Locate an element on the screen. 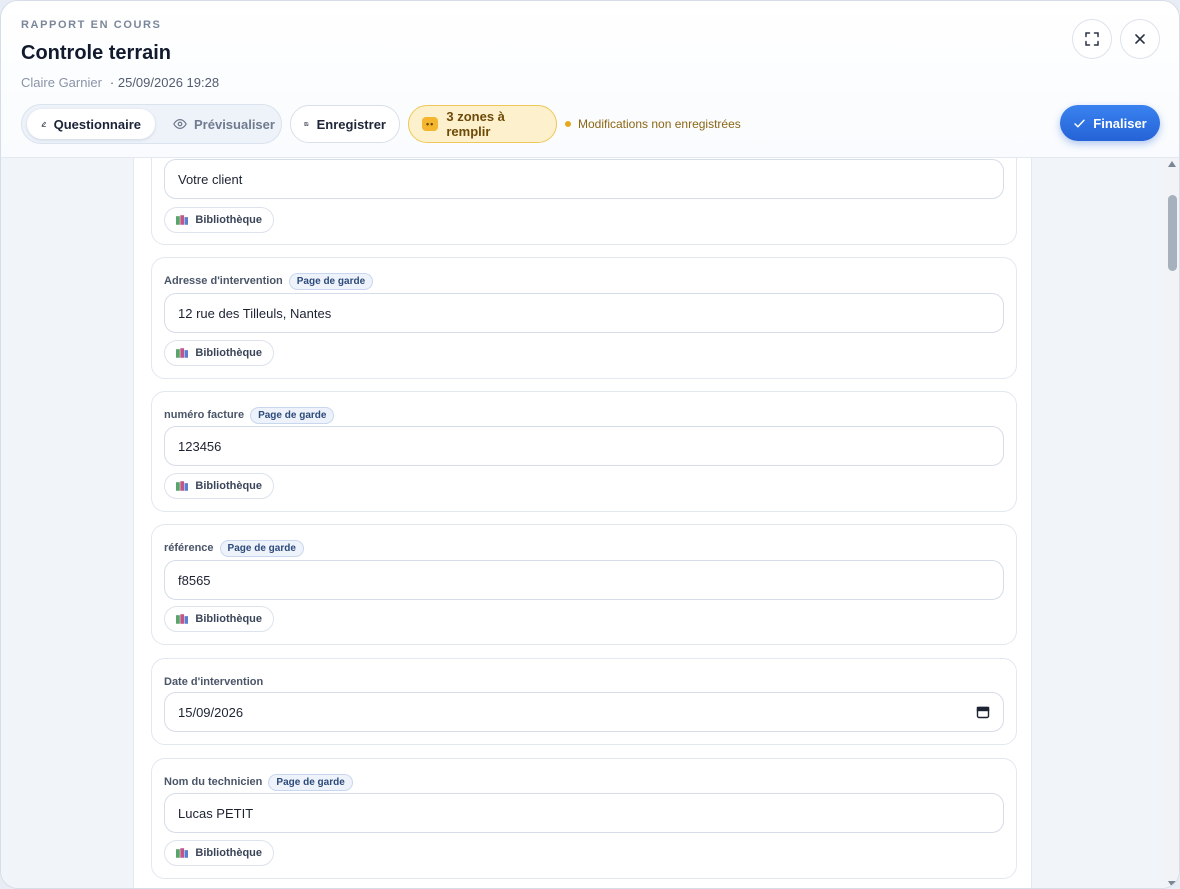  view-toggle: Questionnaire Prévisualiser is located at coordinates (151, 124).